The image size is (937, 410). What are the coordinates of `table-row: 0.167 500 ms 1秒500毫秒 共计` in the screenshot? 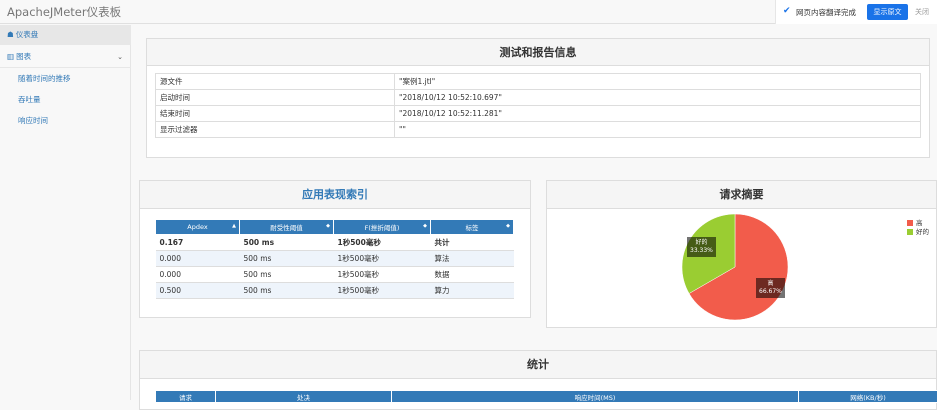 It's located at (335, 243).